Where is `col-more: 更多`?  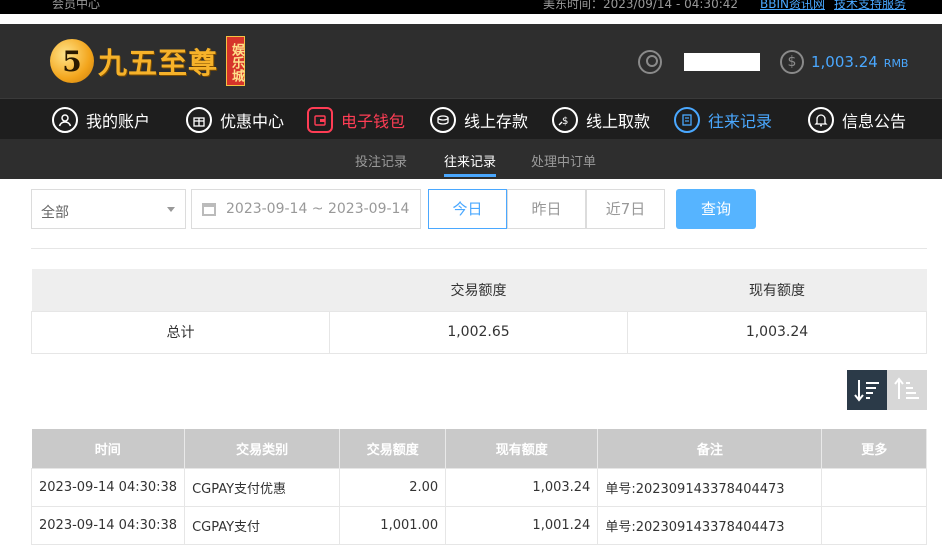
col-more: 更多 is located at coordinates (874, 448).